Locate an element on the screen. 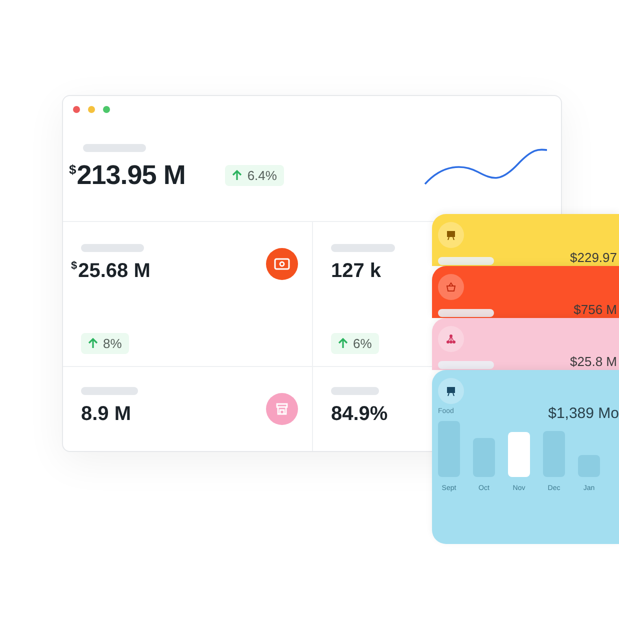  card-amount: $756 M is located at coordinates (595, 309).